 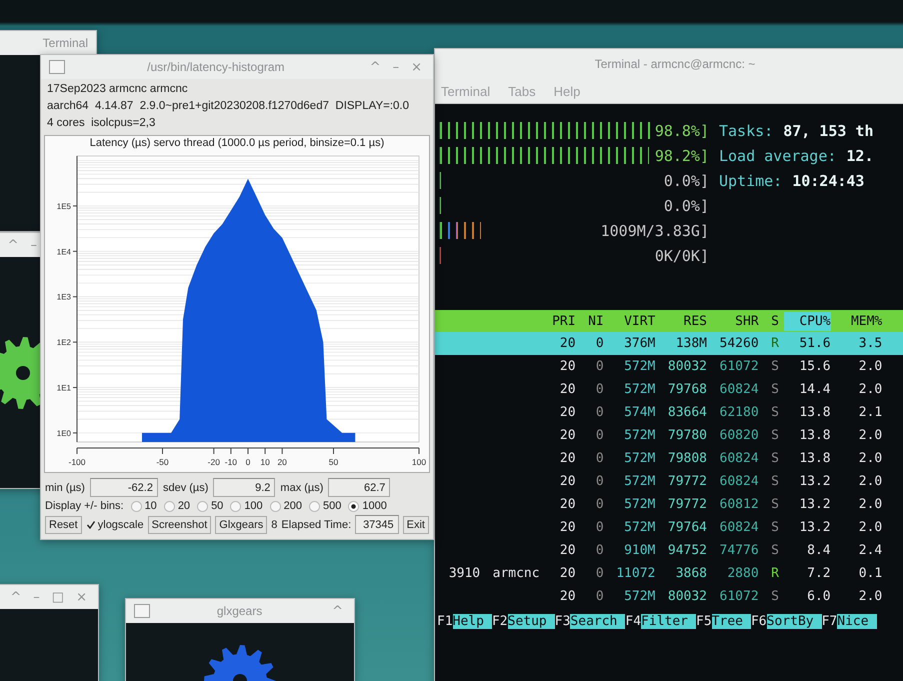 What do you see at coordinates (265, 462) in the screenshot?
I see `tick-label: 10` at bounding box center [265, 462].